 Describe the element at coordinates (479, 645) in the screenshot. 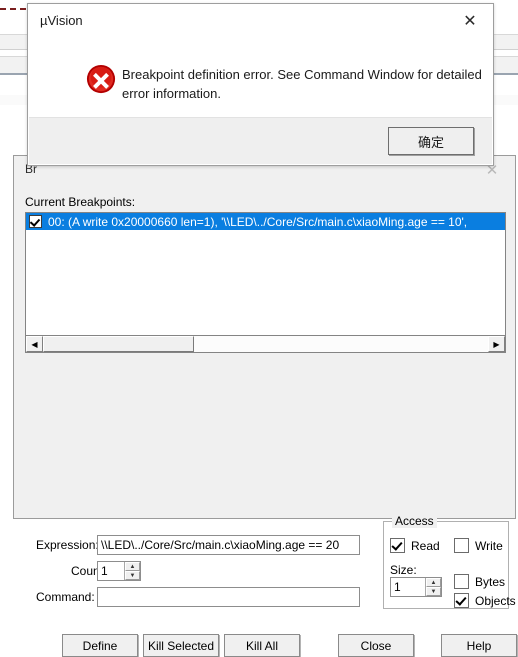

I see `help-button: Help` at that location.